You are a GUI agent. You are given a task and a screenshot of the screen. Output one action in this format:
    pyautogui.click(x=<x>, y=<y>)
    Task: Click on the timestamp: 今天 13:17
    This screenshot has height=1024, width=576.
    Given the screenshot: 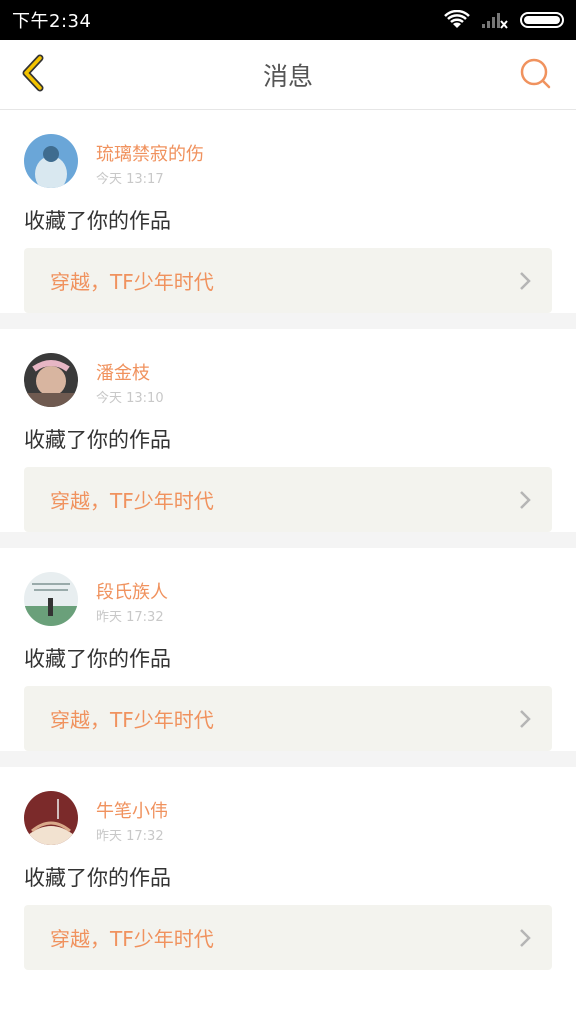 What is the action you would take?
    pyautogui.click(x=130, y=179)
    